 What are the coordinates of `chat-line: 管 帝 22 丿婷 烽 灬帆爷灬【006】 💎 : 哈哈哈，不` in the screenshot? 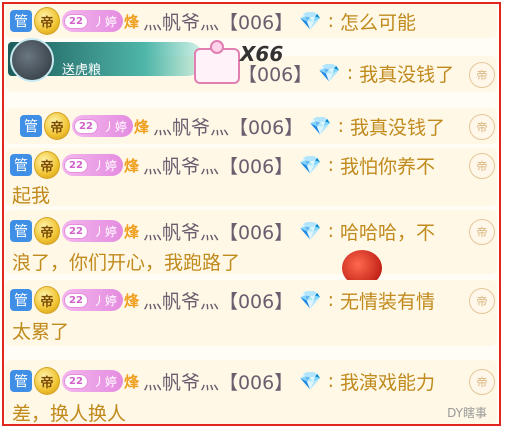 It's located at (251, 231).